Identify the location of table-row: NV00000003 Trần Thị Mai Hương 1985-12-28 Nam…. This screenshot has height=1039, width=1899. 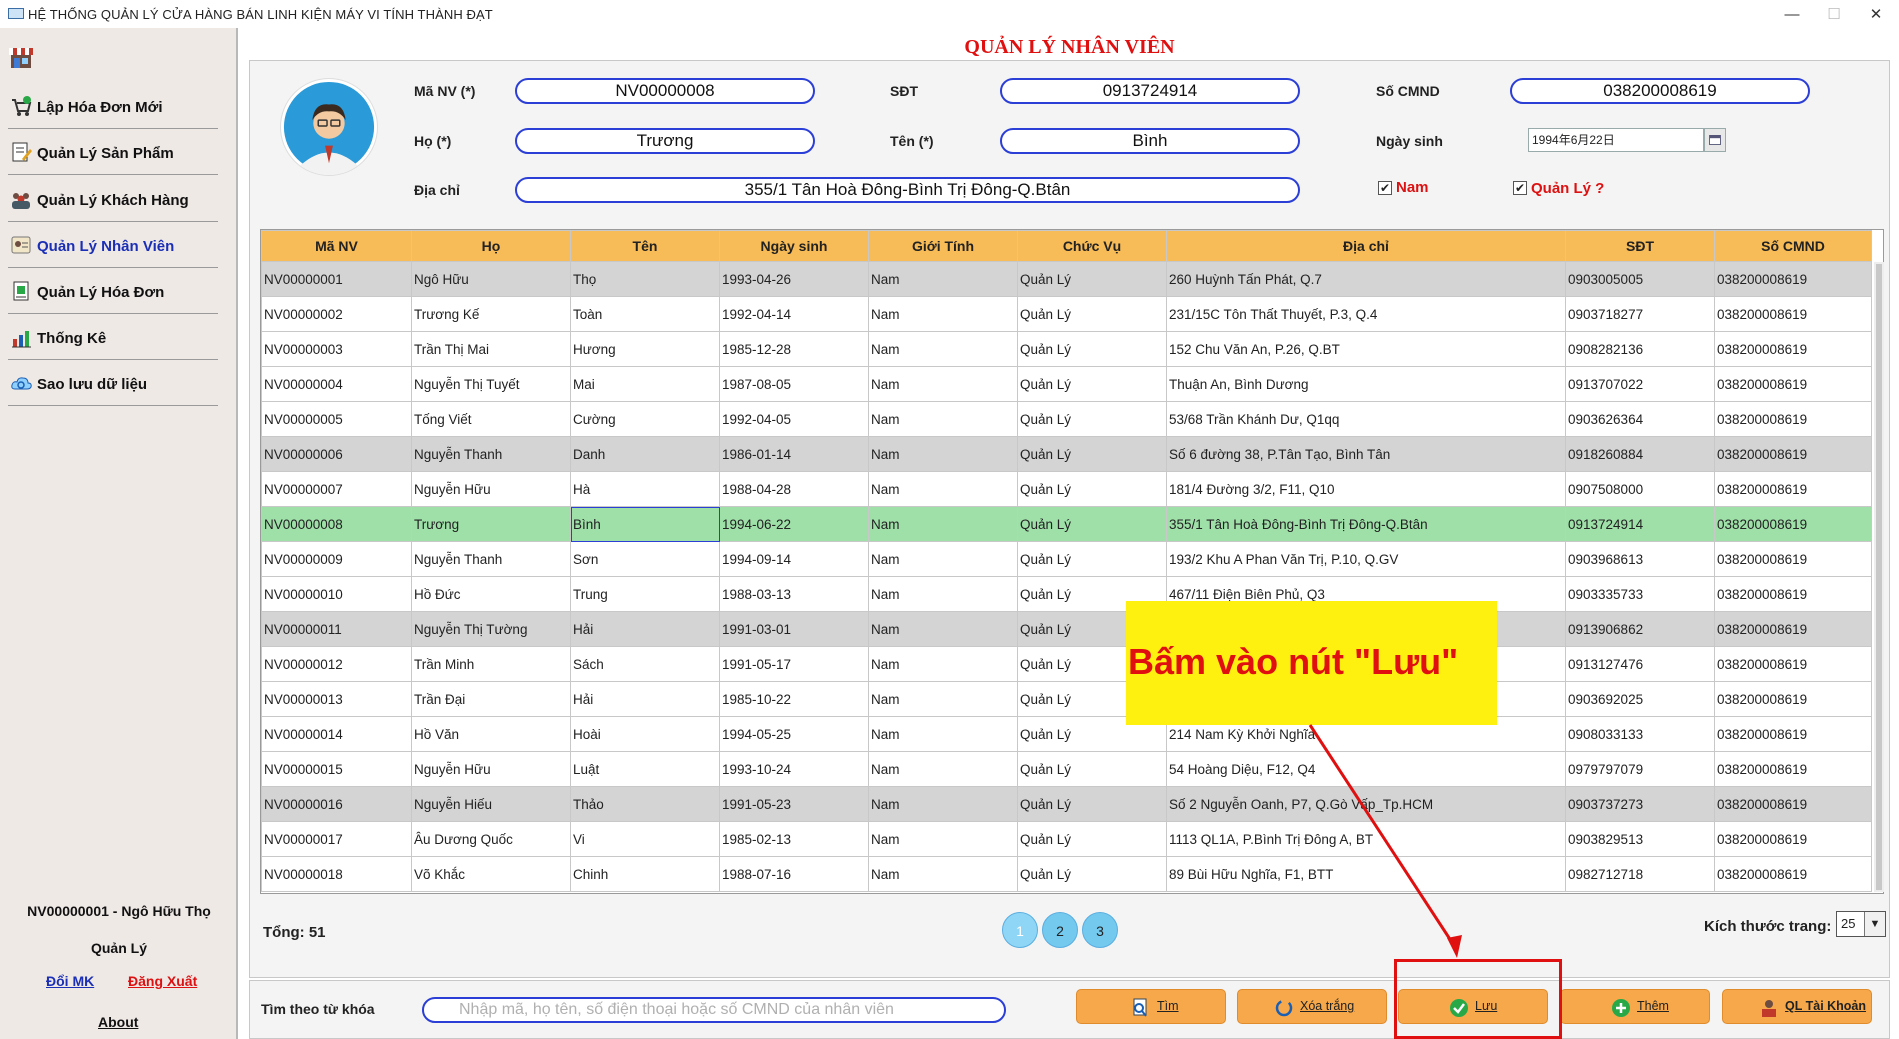
(1066, 349).